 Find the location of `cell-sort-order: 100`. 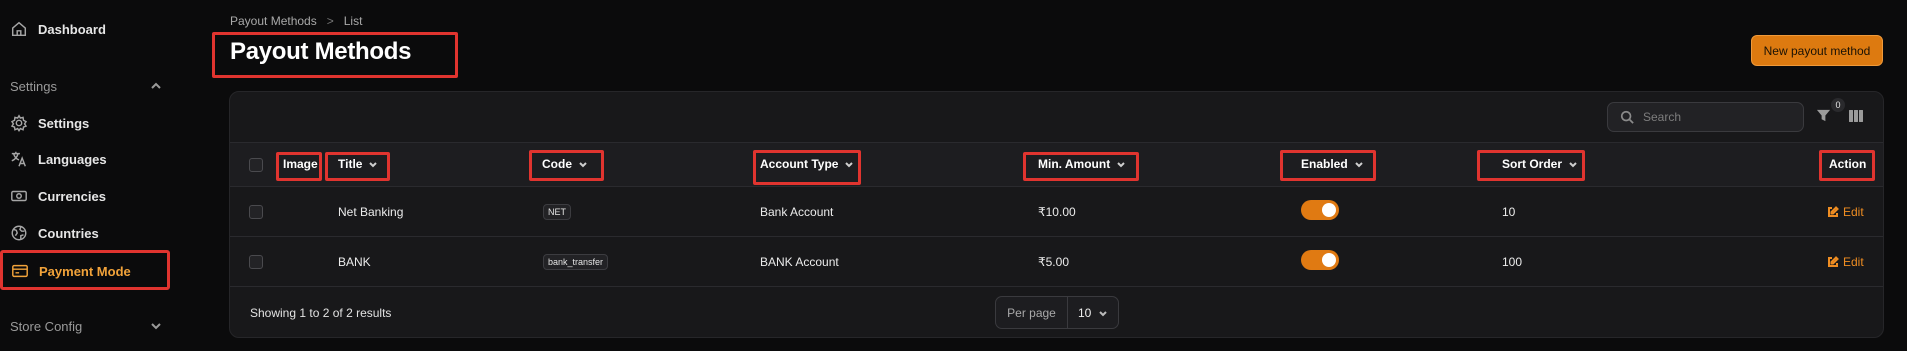

cell-sort-order: 100 is located at coordinates (1512, 262).